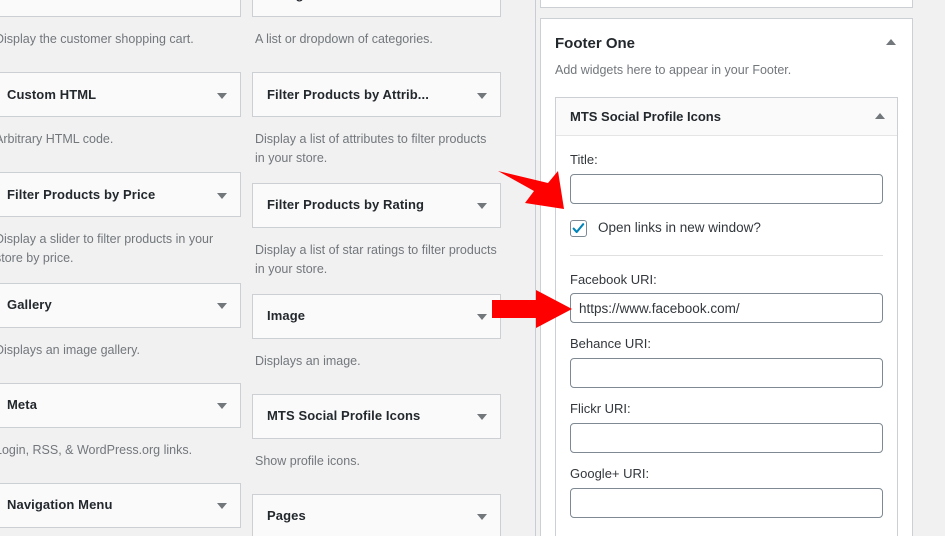  What do you see at coordinates (376, 316) in the screenshot?
I see `available-widget-header: Image` at bounding box center [376, 316].